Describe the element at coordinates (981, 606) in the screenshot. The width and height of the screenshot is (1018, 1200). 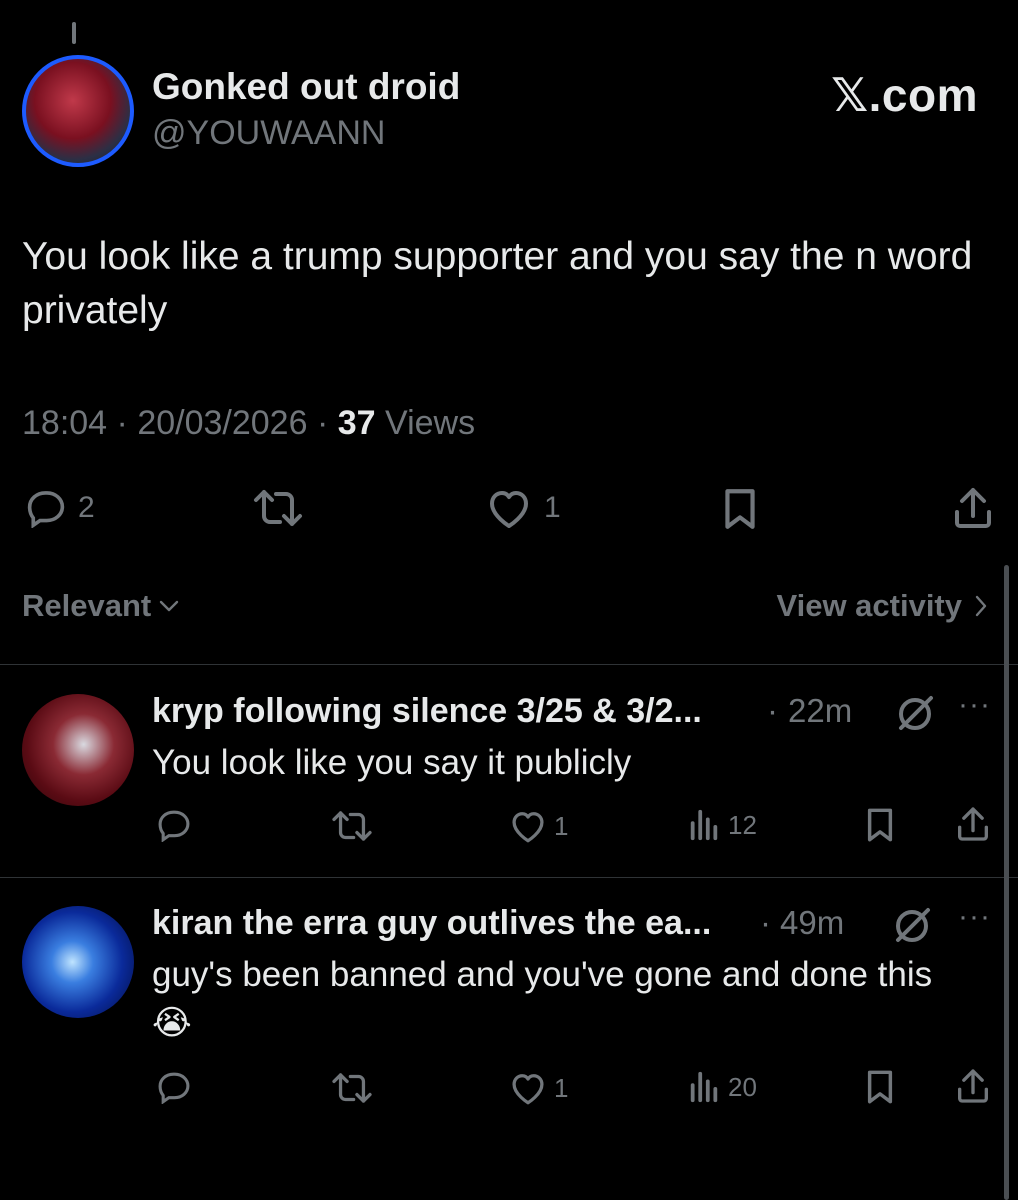
I see `chevron-right-icon` at that location.